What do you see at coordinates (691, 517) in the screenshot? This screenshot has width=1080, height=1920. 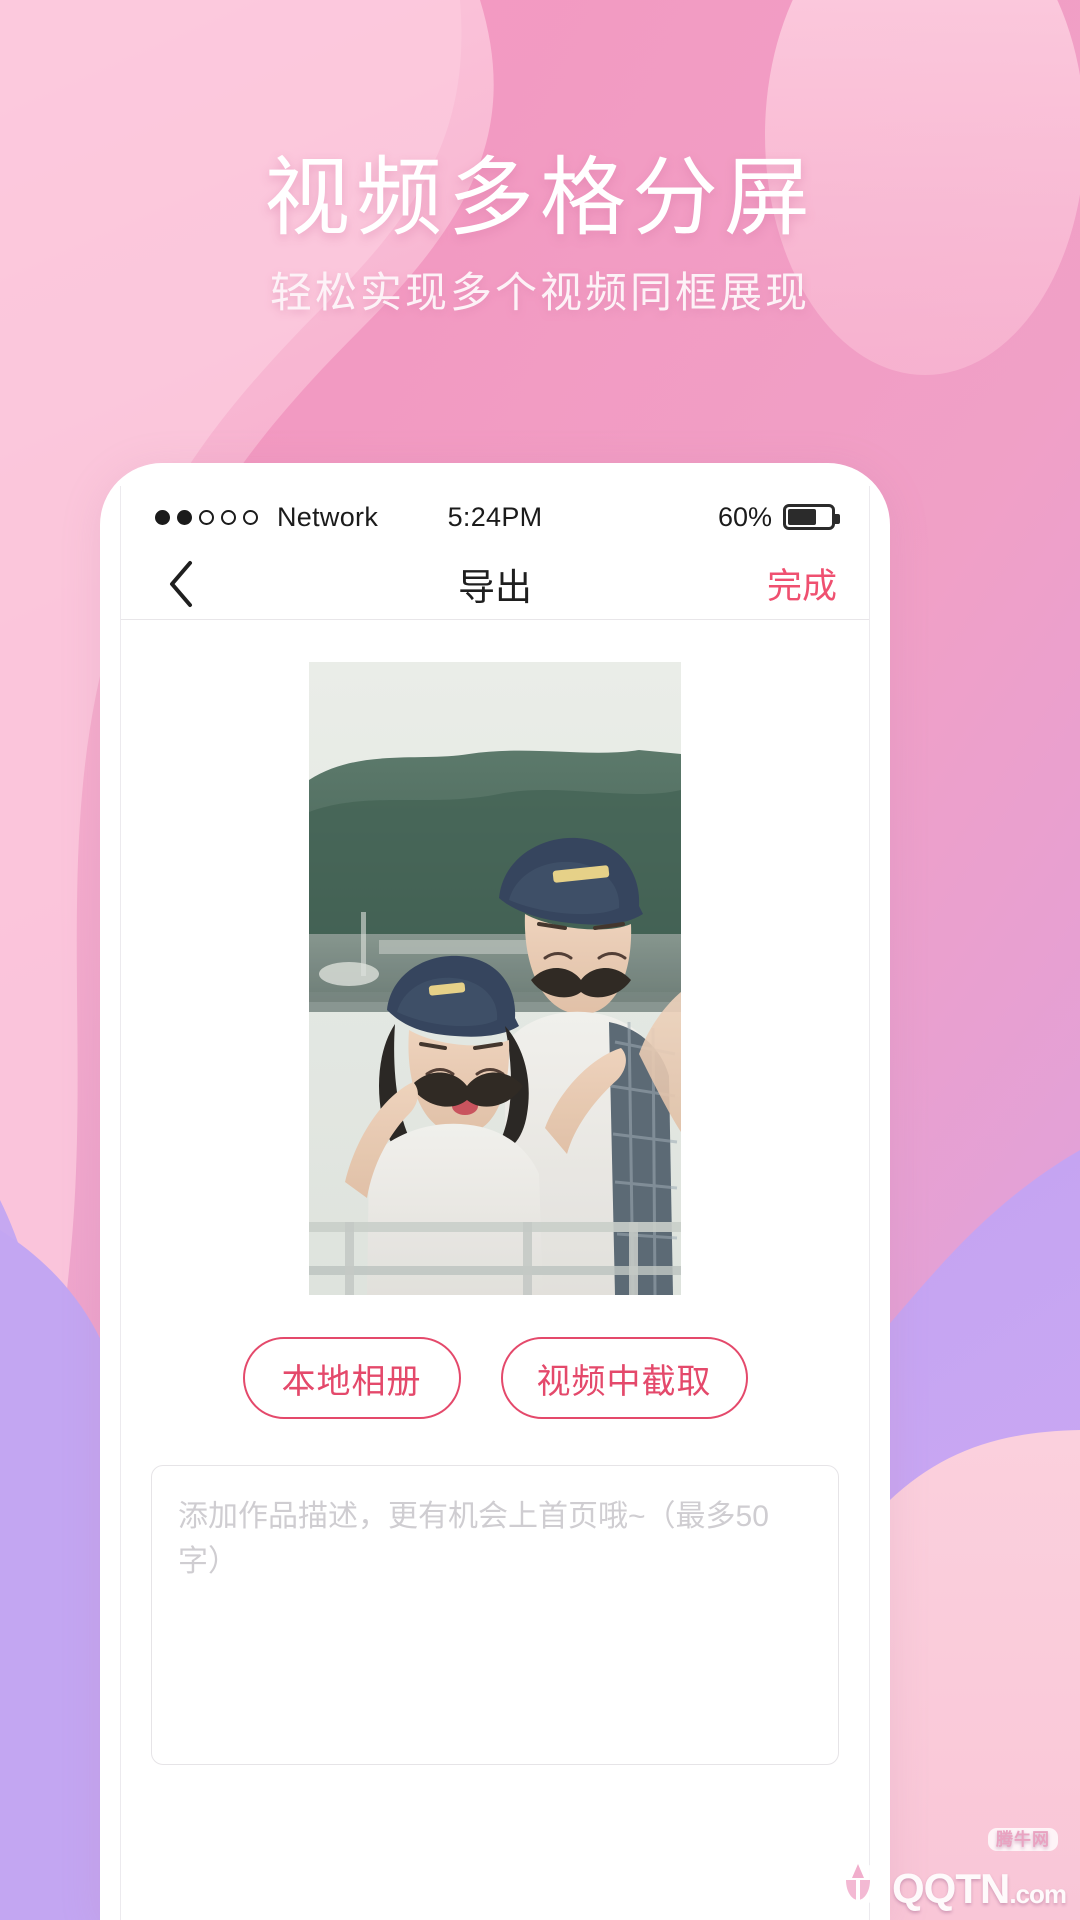 I see `status-bar-right: 60%` at bounding box center [691, 517].